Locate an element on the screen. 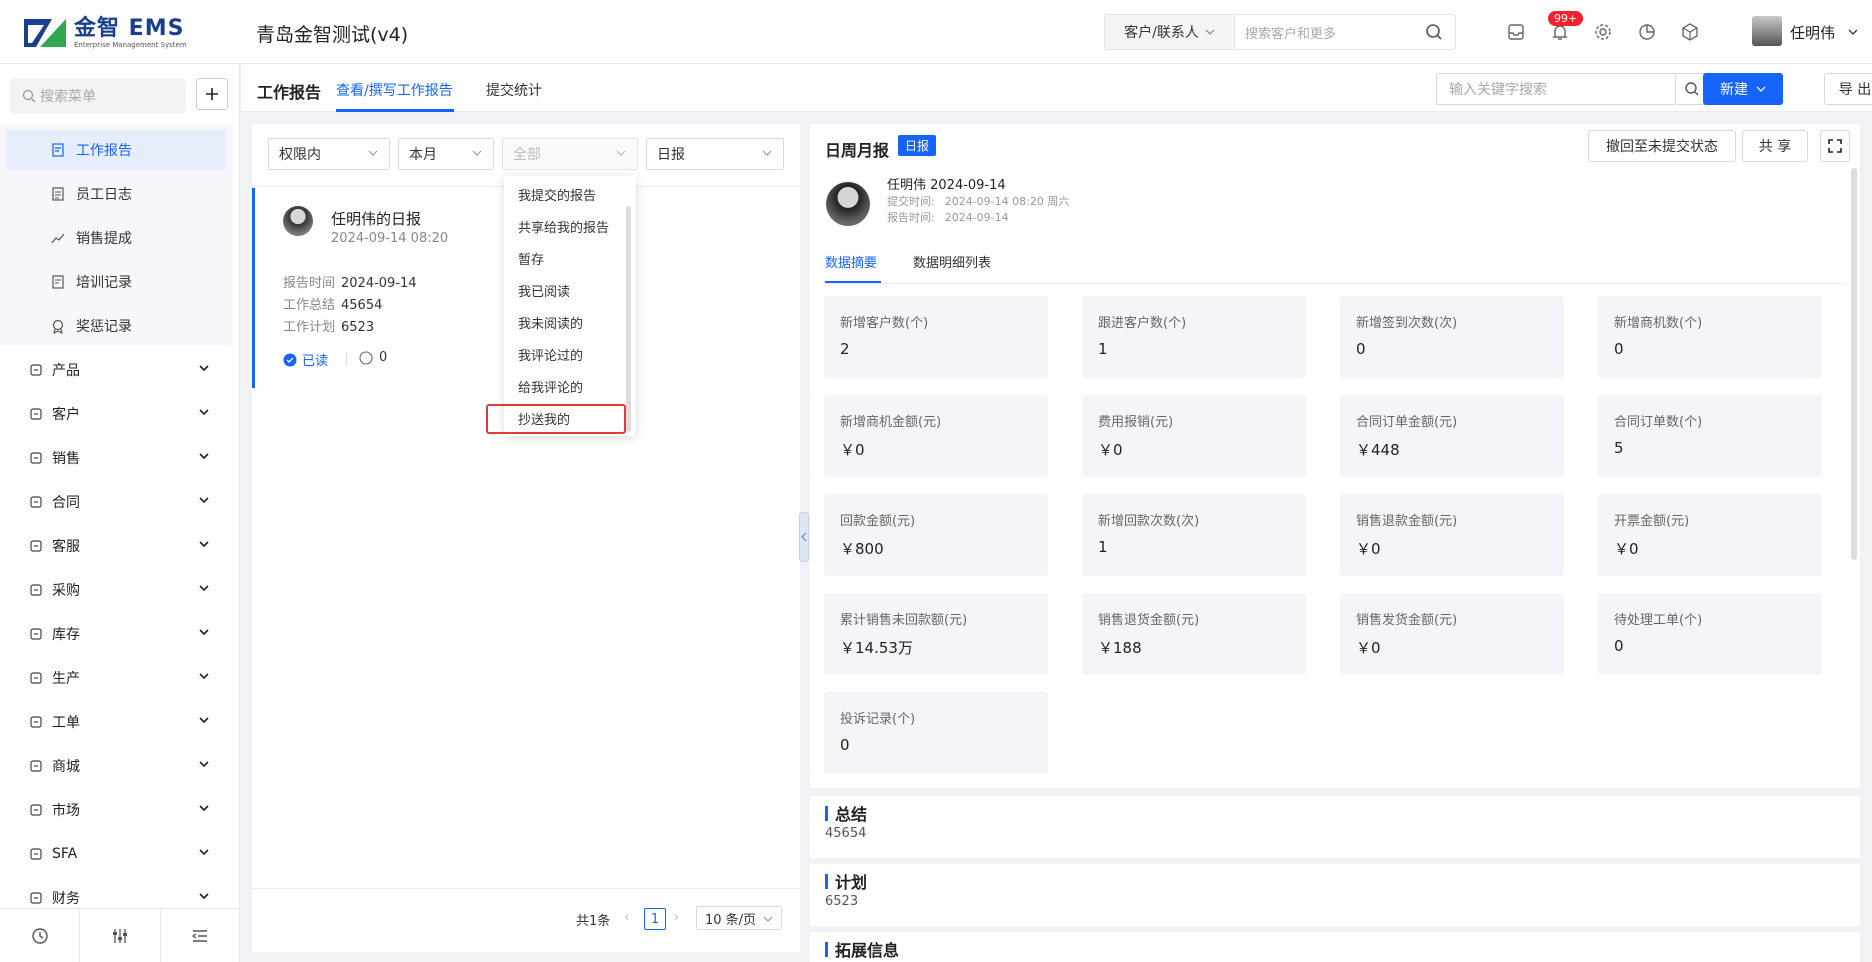  export-button: 导 出 is located at coordinates (1848, 89).